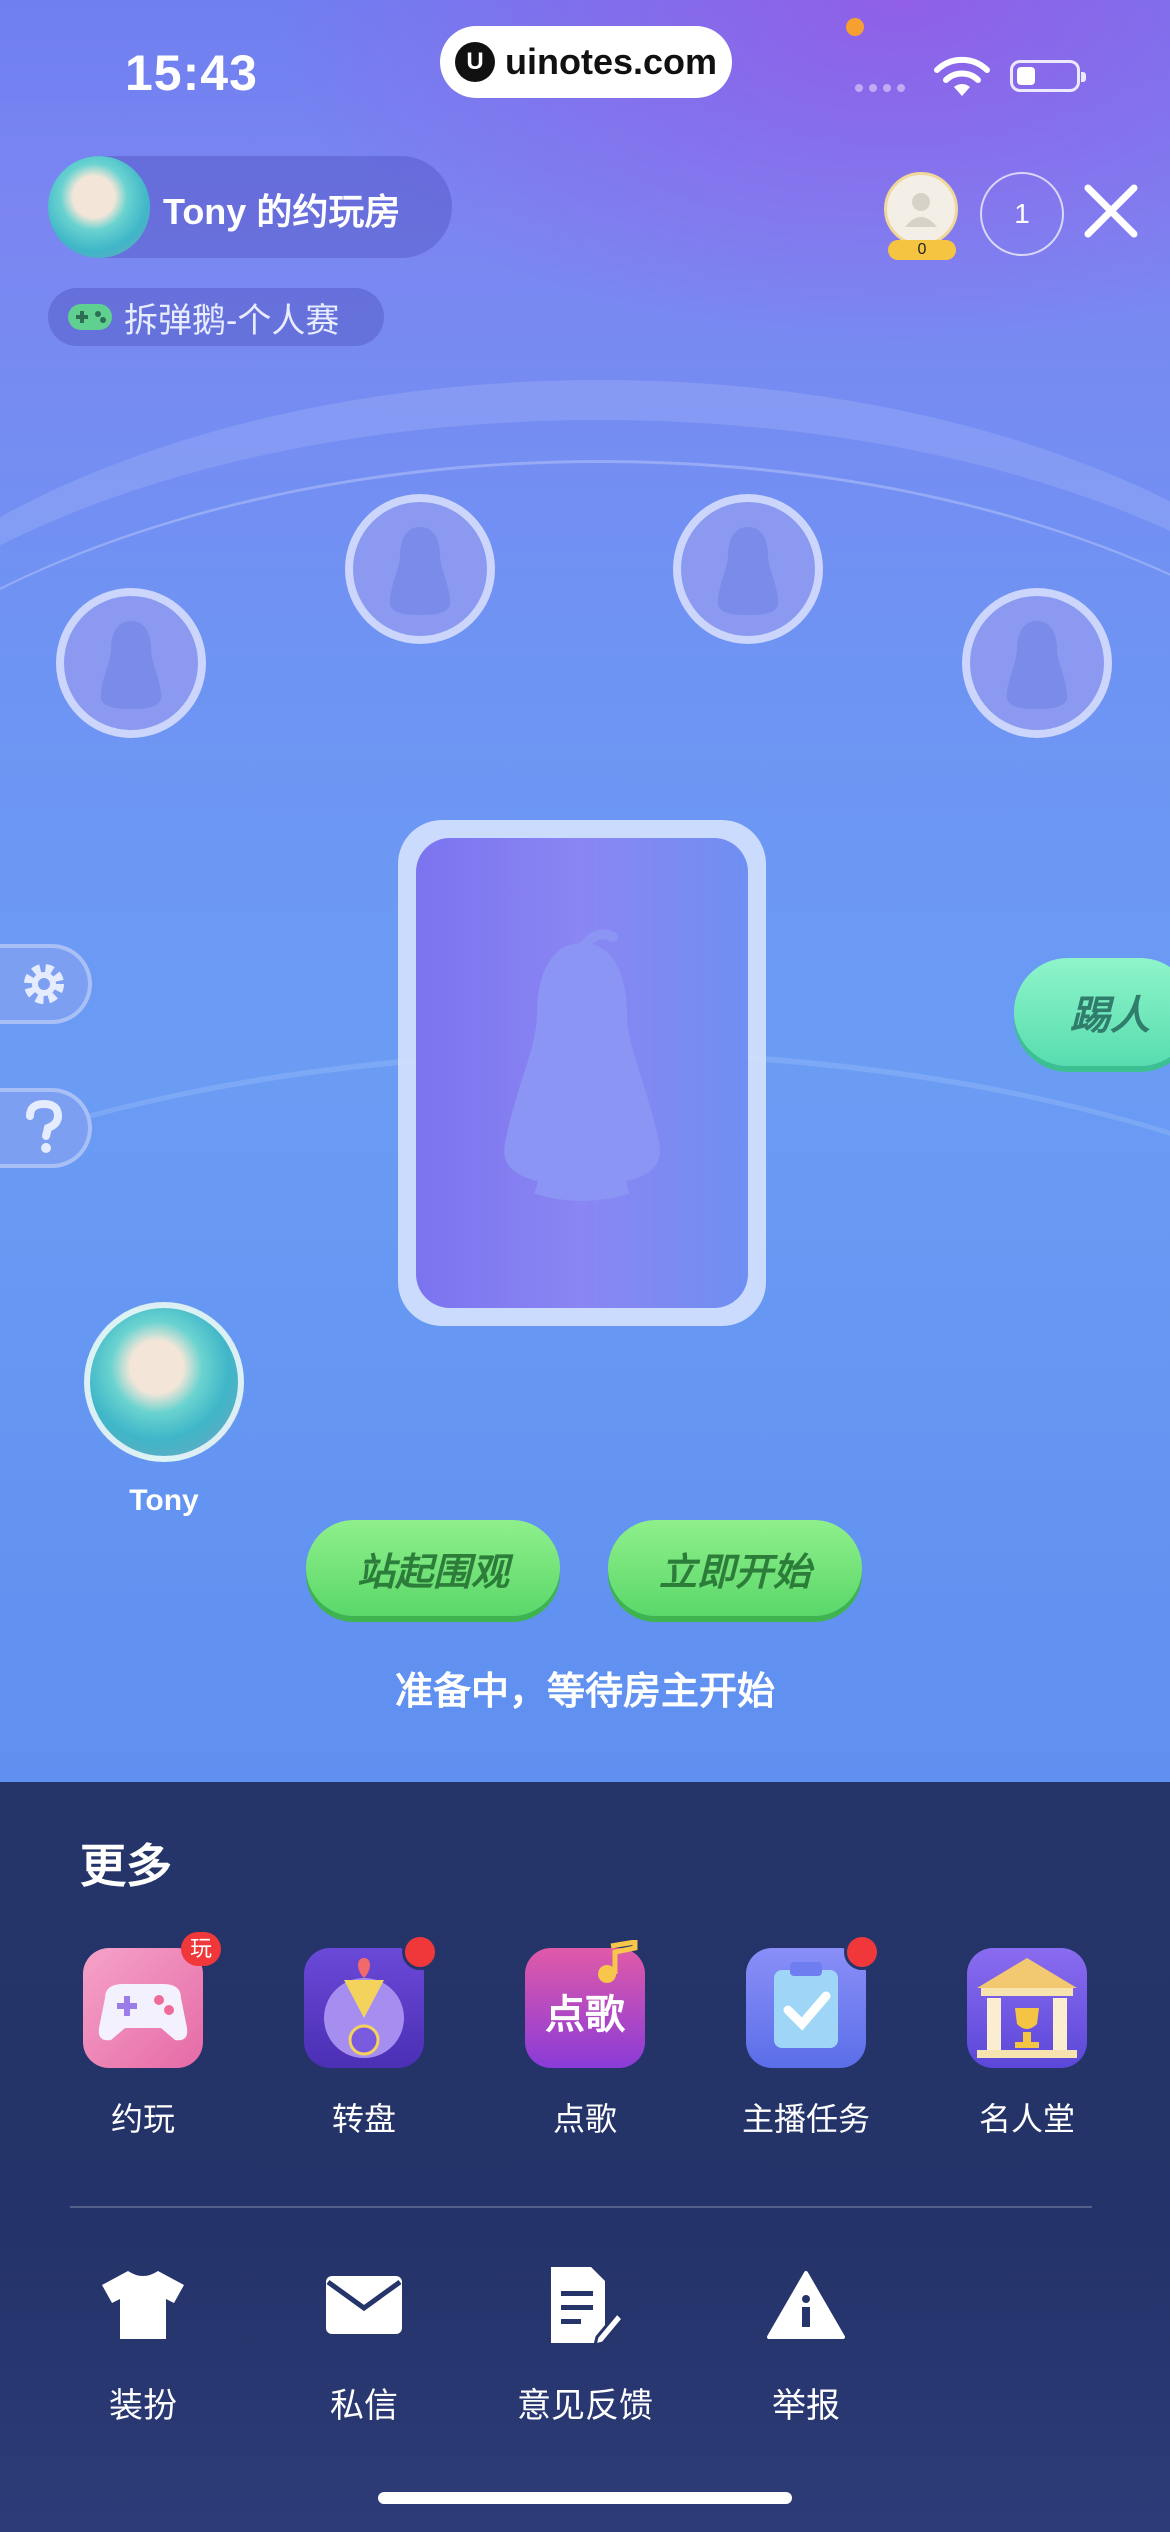 The height and width of the screenshot is (2532, 1170). I want to click on more-panel-title: 更多, so click(126, 1866).